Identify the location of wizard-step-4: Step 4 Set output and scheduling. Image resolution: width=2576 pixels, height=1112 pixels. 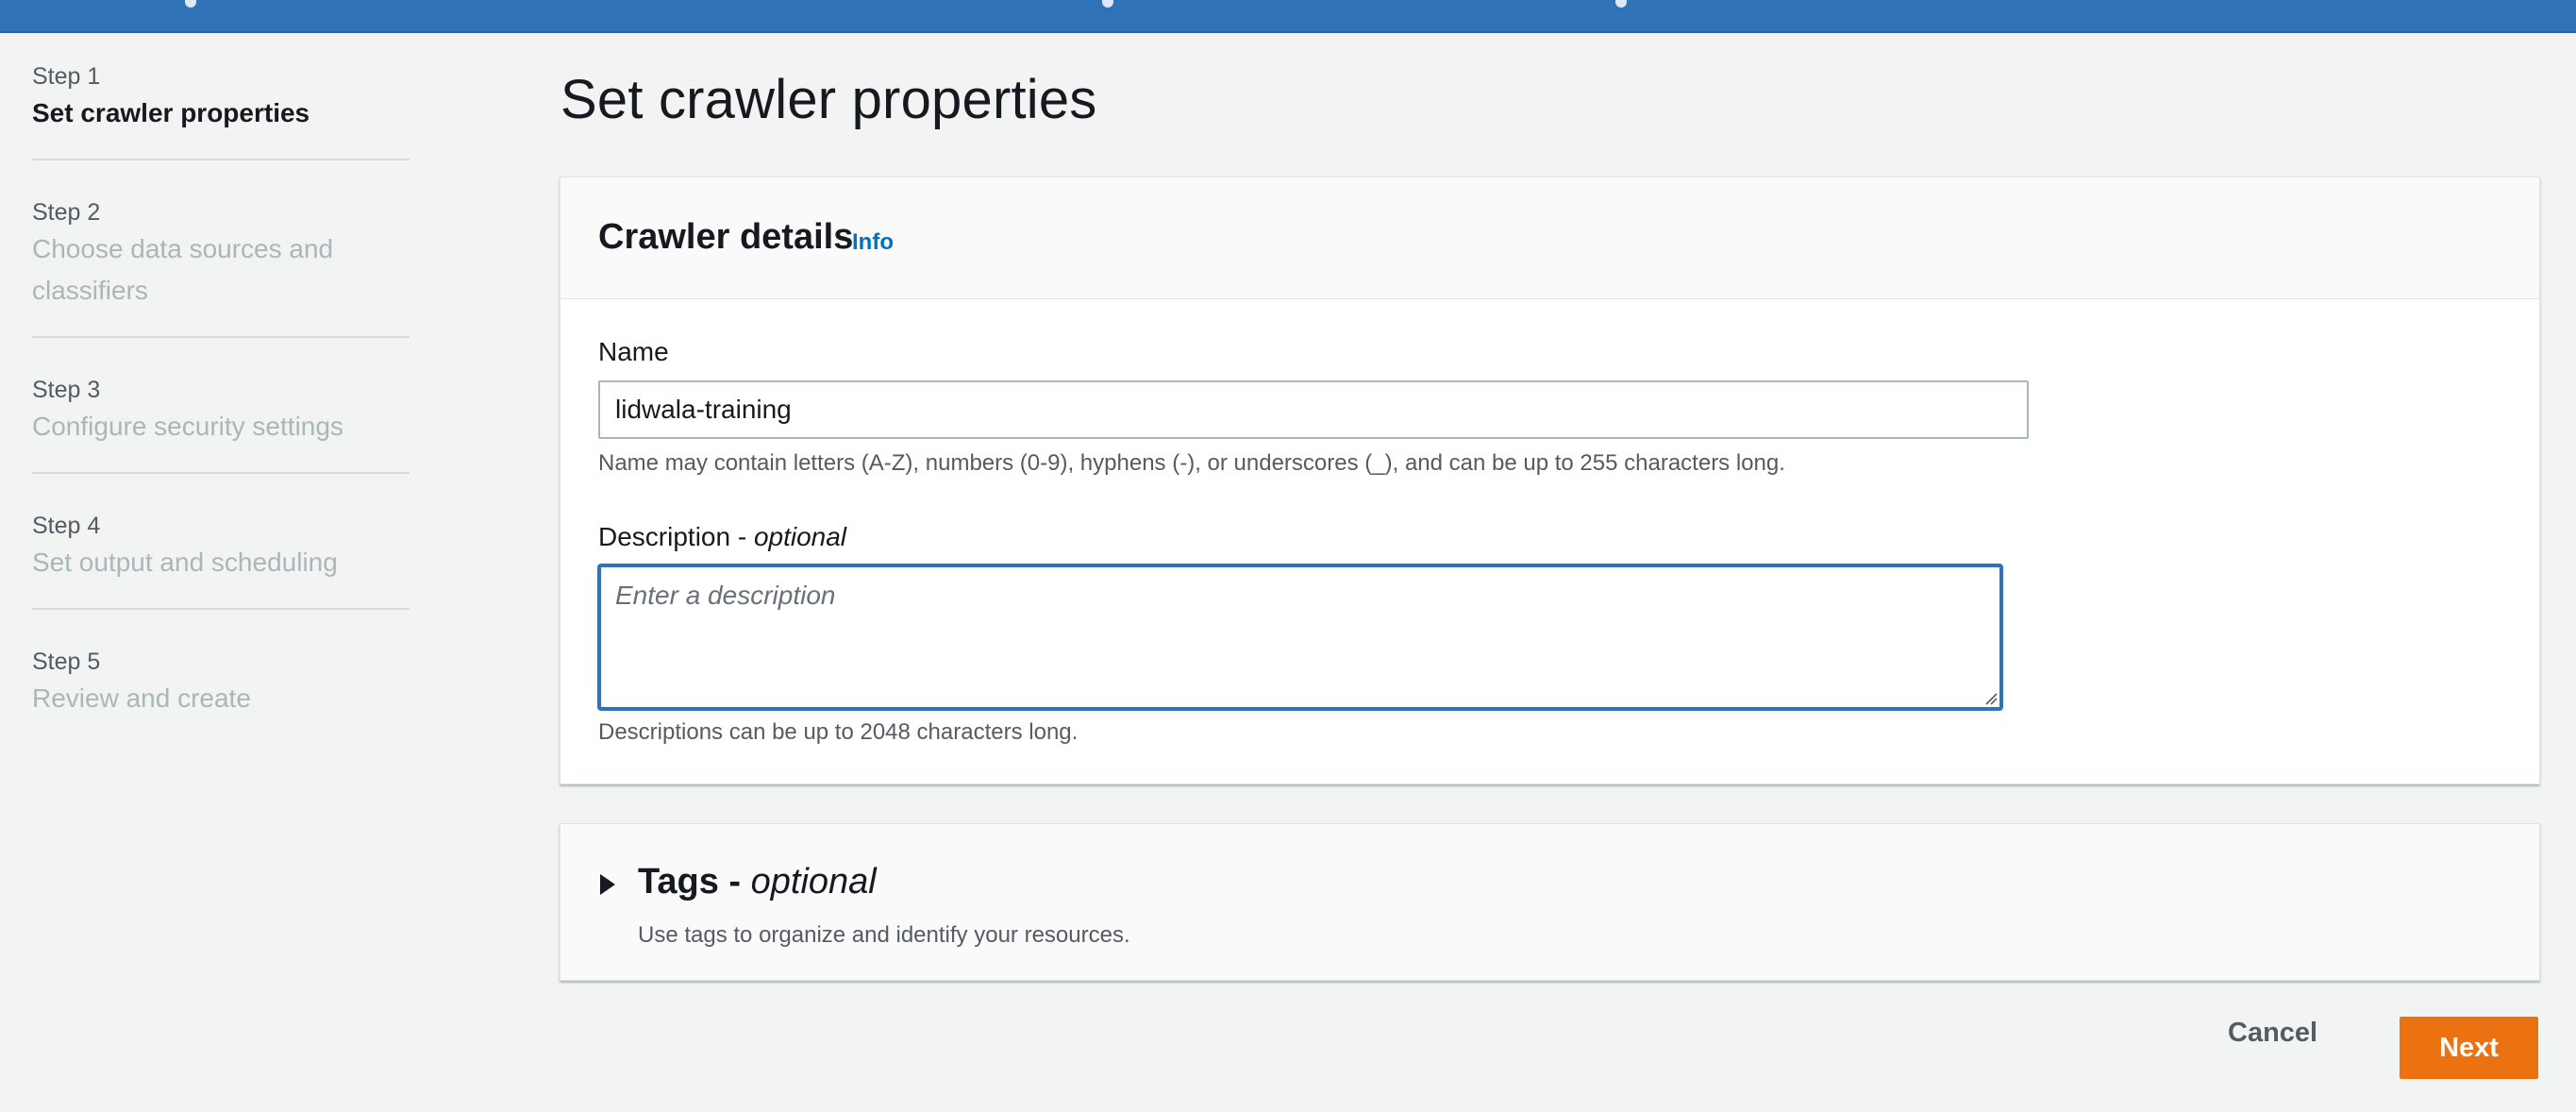
(221, 561).